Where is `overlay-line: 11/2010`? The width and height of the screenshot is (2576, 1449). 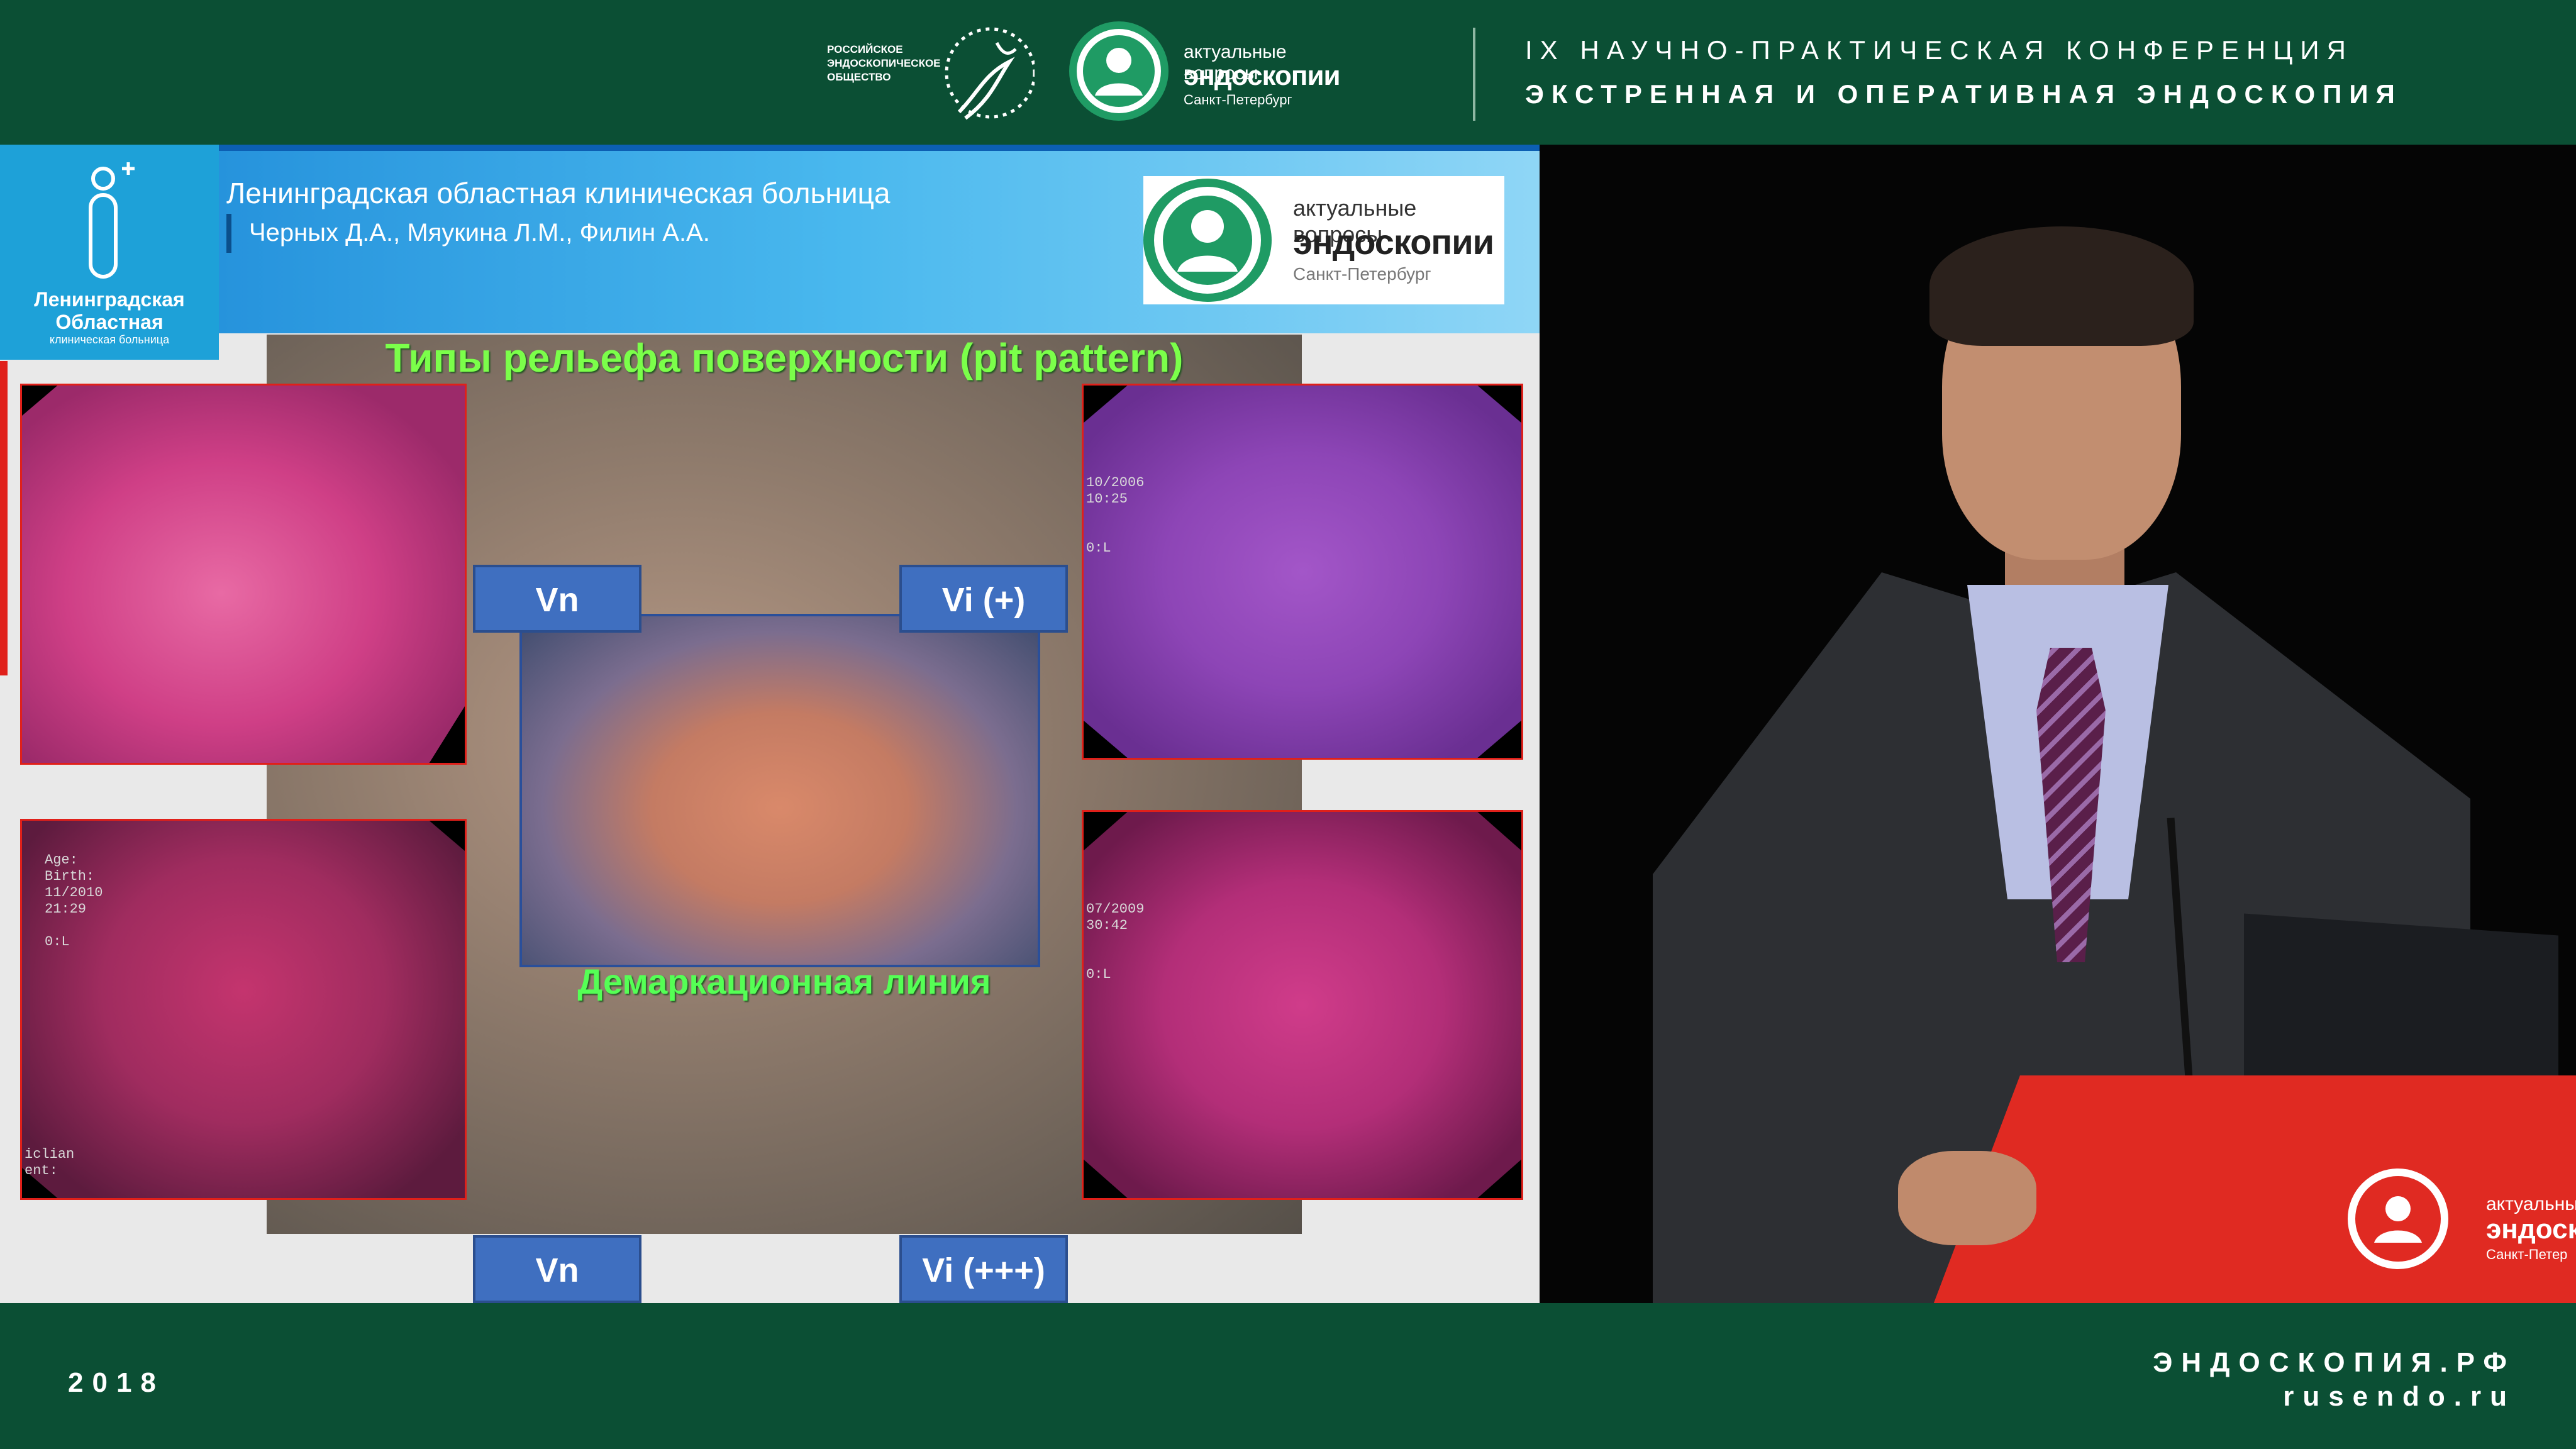
overlay-line: 11/2010 is located at coordinates (74, 893).